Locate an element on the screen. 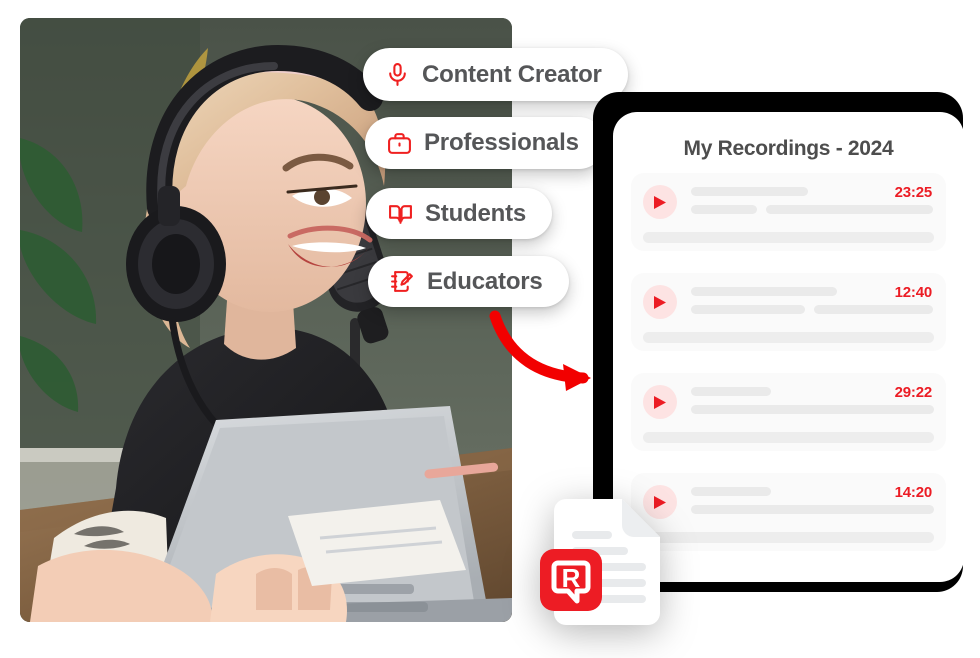  audience-pill-professionals: Professionals is located at coordinates (485, 143).